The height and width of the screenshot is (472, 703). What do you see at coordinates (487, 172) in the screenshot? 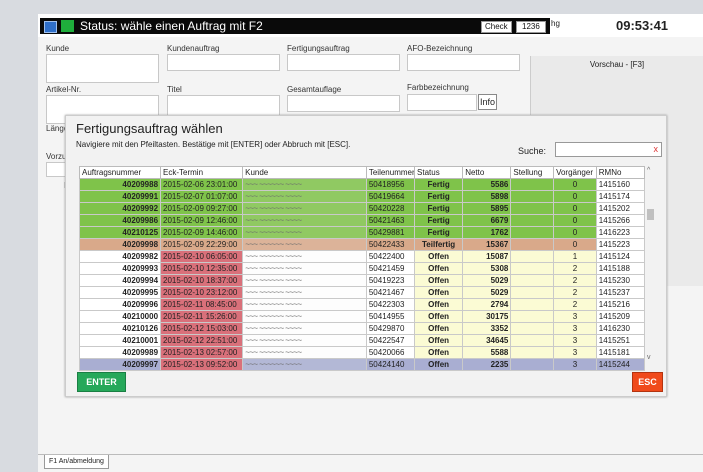
I see `column-header: Netto` at bounding box center [487, 172].